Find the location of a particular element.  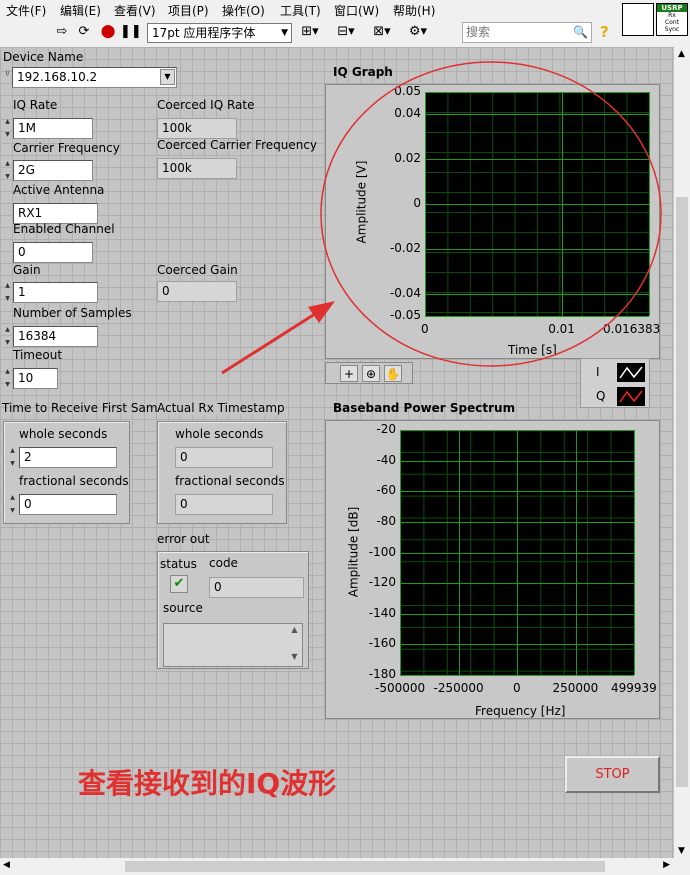

annotation-text: 查看接收到的IQ波形 is located at coordinates (207, 783).